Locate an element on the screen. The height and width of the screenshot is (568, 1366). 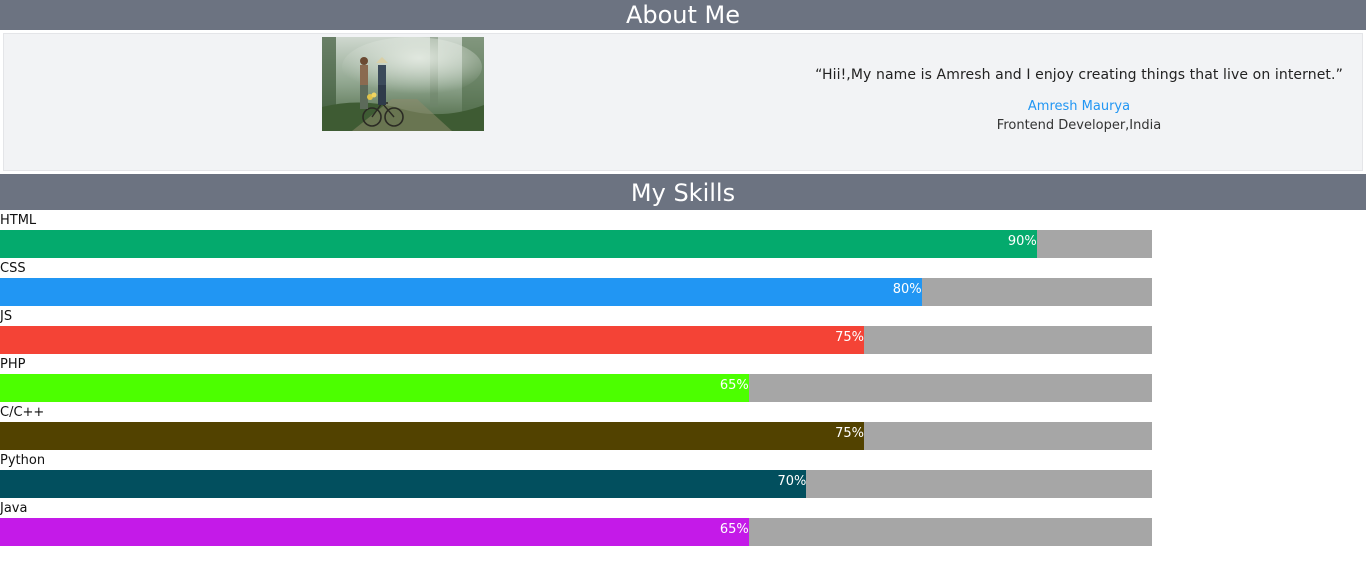
about-header: About Me is located at coordinates (683, 15).